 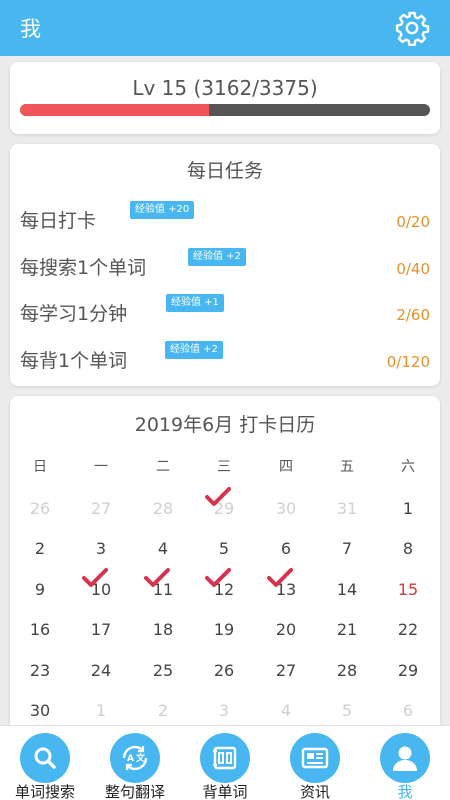 I want to click on task-count: 0/40, so click(x=413, y=269).